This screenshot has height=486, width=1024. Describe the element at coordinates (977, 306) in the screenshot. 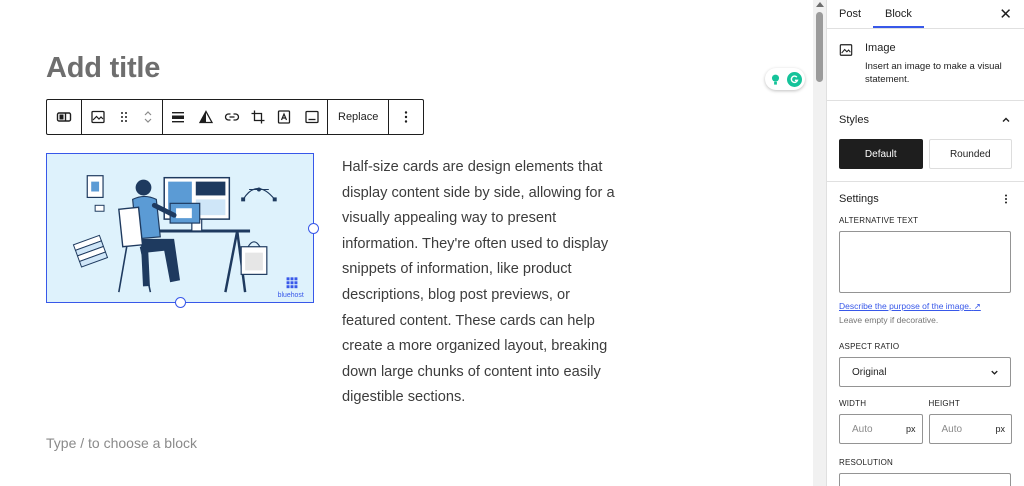

I see `external-link-icon: ↗` at that location.